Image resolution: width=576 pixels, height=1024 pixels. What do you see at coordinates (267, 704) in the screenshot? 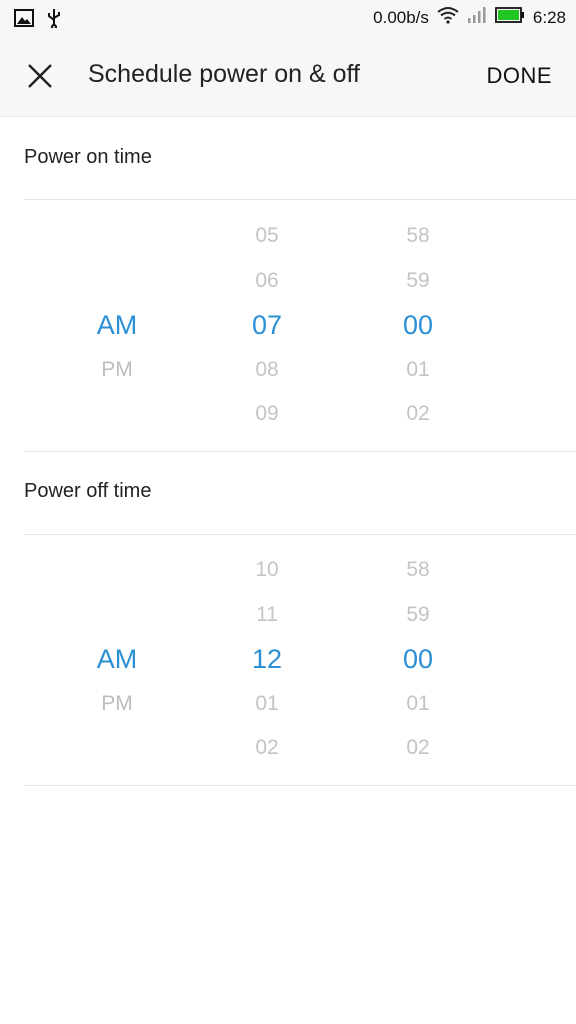
I see `hour-option: 01` at bounding box center [267, 704].